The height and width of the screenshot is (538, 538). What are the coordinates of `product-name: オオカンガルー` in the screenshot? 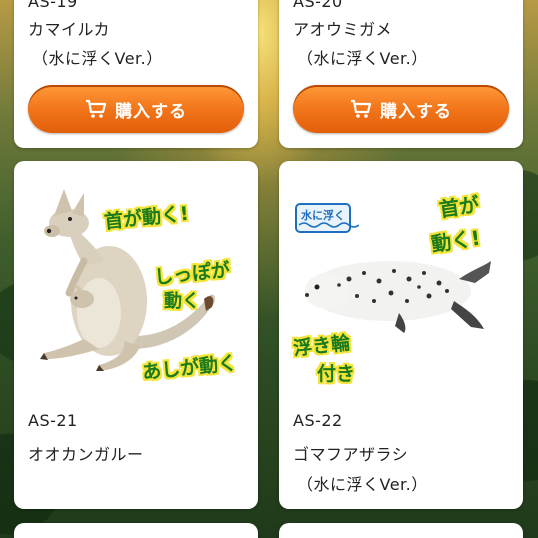 It's located at (86, 454).